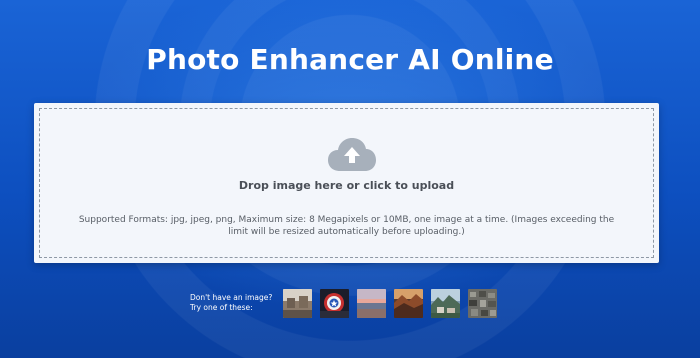 This screenshot has width=700, height=358. Describe the element at coordinates (352, 154) in the screenshot. I see `cloud-upload-icon` at that location.